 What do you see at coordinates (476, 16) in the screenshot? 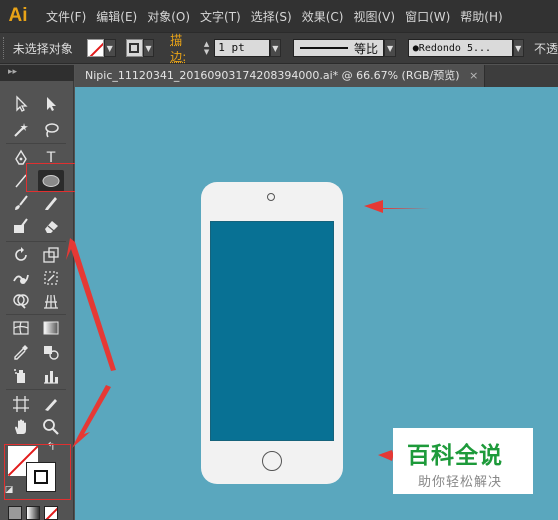
I see `menu-help: 帮助(H)` at bounding box center [476, 16].